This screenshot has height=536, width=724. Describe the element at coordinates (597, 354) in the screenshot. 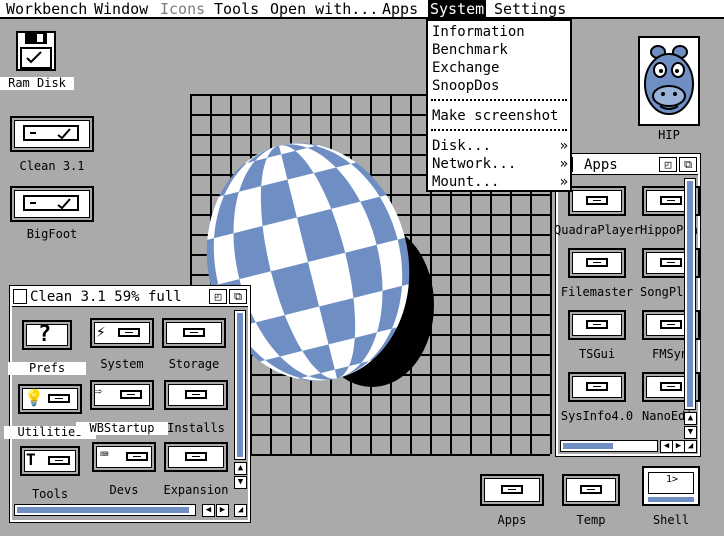

I see `tsgui-label: TSGui` at that location.